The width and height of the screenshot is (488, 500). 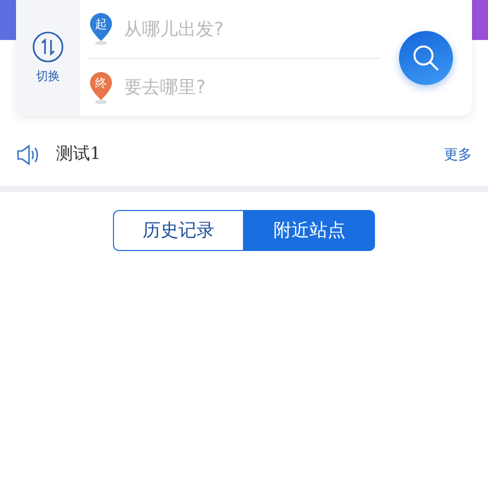 I want to click on notice-text: 测试1, so click(x=79, y=154).